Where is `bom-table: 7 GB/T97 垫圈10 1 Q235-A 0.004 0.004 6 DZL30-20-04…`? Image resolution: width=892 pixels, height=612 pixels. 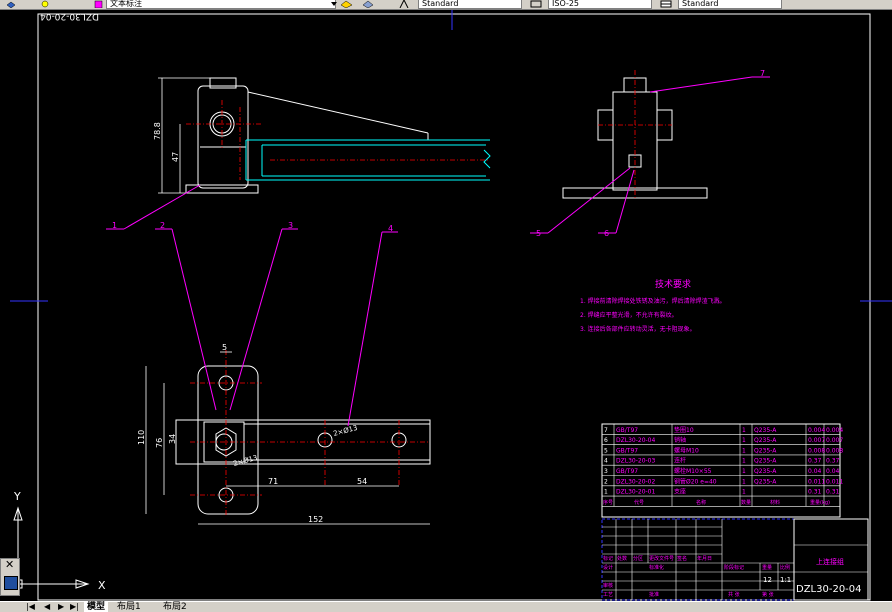 bom-table: 7 GB/T97 垫圈10 1 Q235-A 0.004 0.004 6 DZL30-20-04… is located at coordinates (722, 470).